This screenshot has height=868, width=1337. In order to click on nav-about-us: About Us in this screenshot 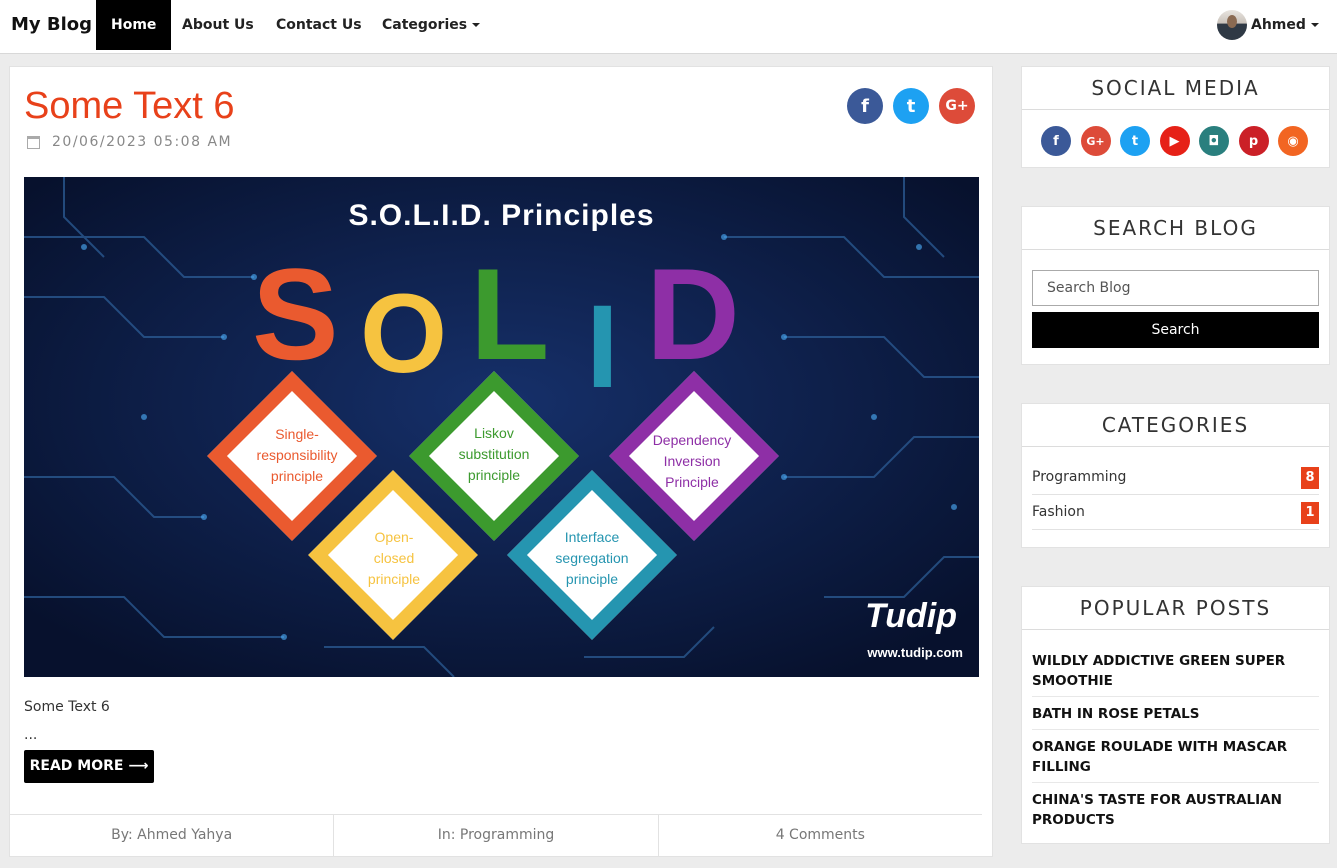, I will do `click(218, 25)`.